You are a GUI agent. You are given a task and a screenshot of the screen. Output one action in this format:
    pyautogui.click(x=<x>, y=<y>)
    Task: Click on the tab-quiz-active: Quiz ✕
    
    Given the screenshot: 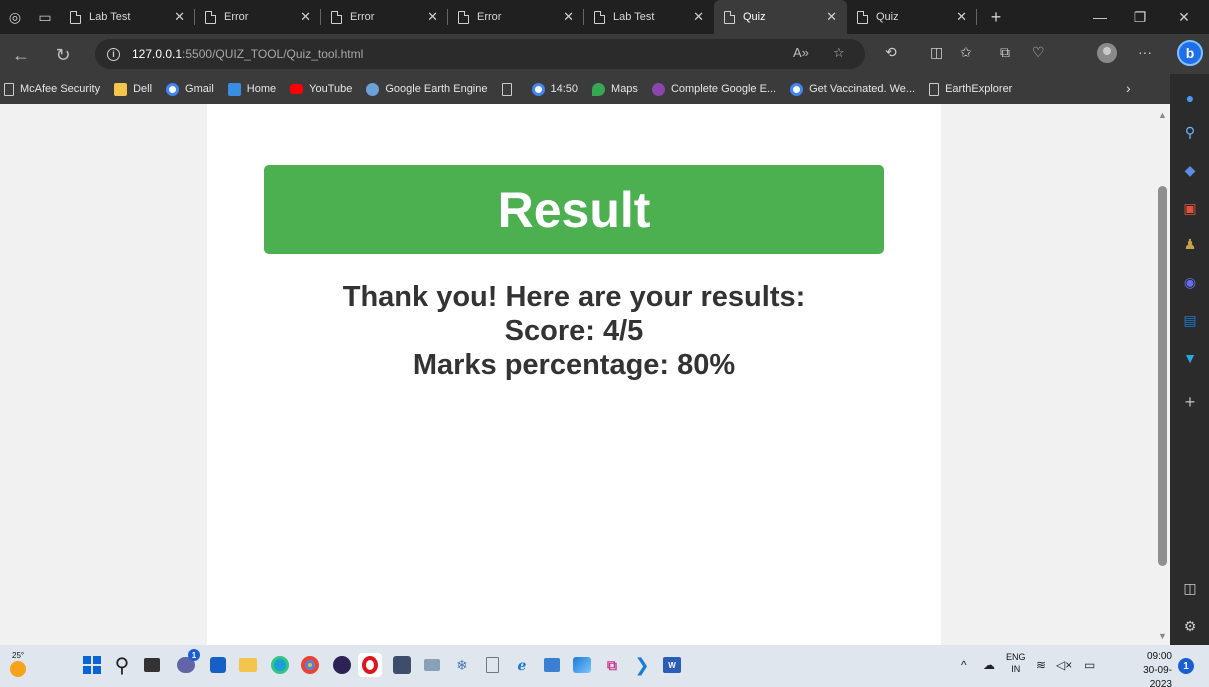 What is the action you would take?
    pyautogui.click(x=780, y=17)
    